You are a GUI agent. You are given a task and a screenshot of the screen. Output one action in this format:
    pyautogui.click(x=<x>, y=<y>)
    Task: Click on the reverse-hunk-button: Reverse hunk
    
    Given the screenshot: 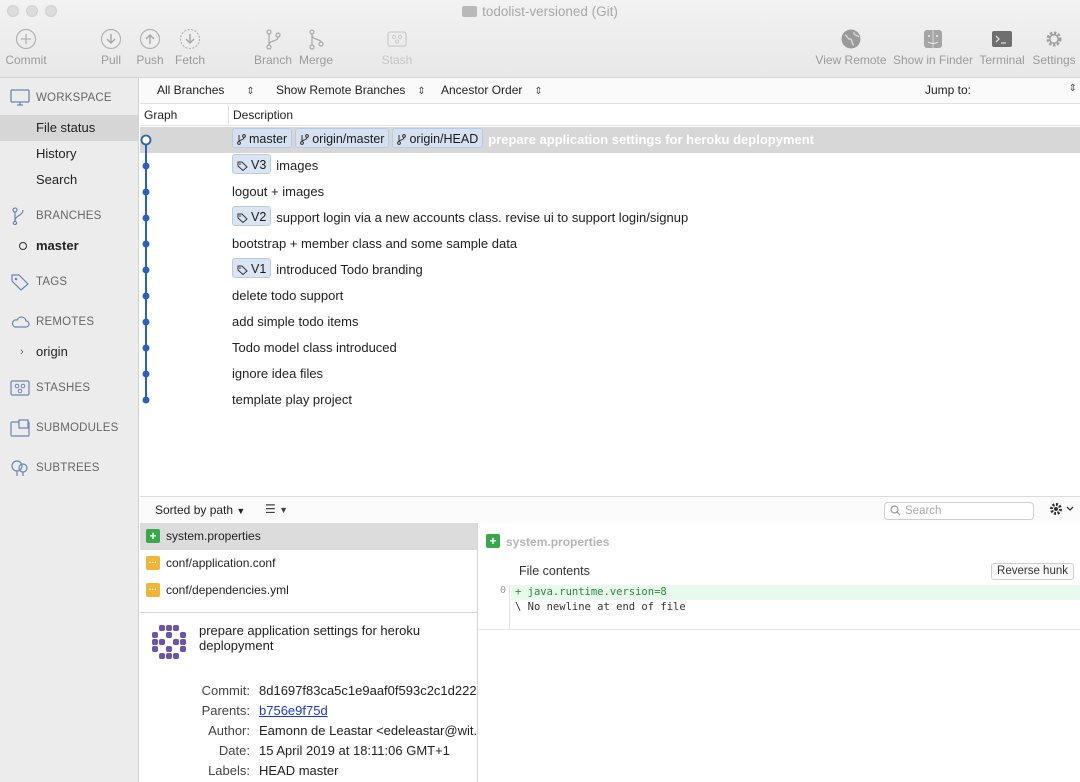 What is the action you would take?
    pyautogui.click(x=1032, y=571)
    